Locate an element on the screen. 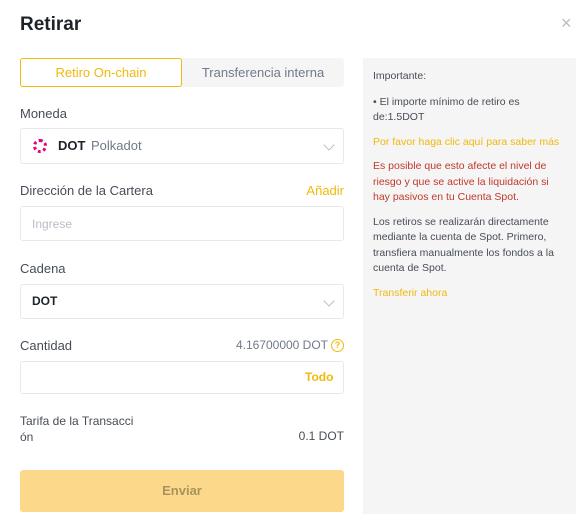  address-input is located at coordinates (182, 223).